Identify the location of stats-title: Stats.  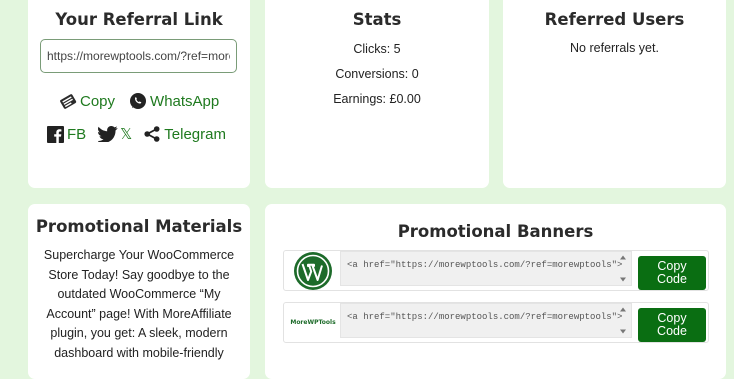
(377, 19).